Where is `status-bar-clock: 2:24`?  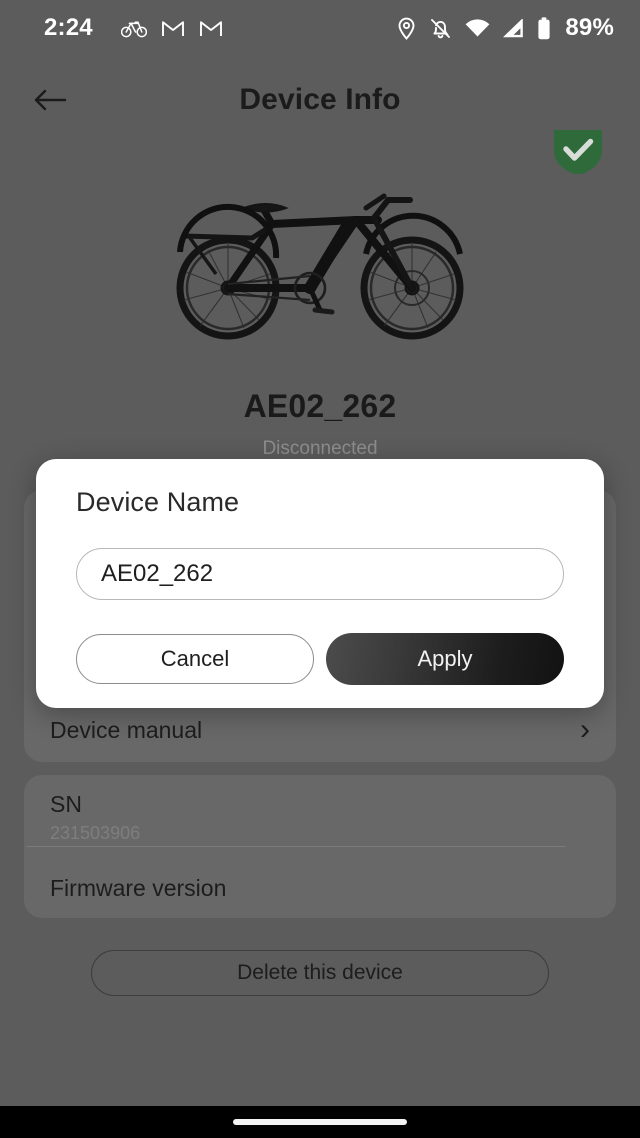
status-bar-clock: 2:24 is located at coordinates (68, 27).